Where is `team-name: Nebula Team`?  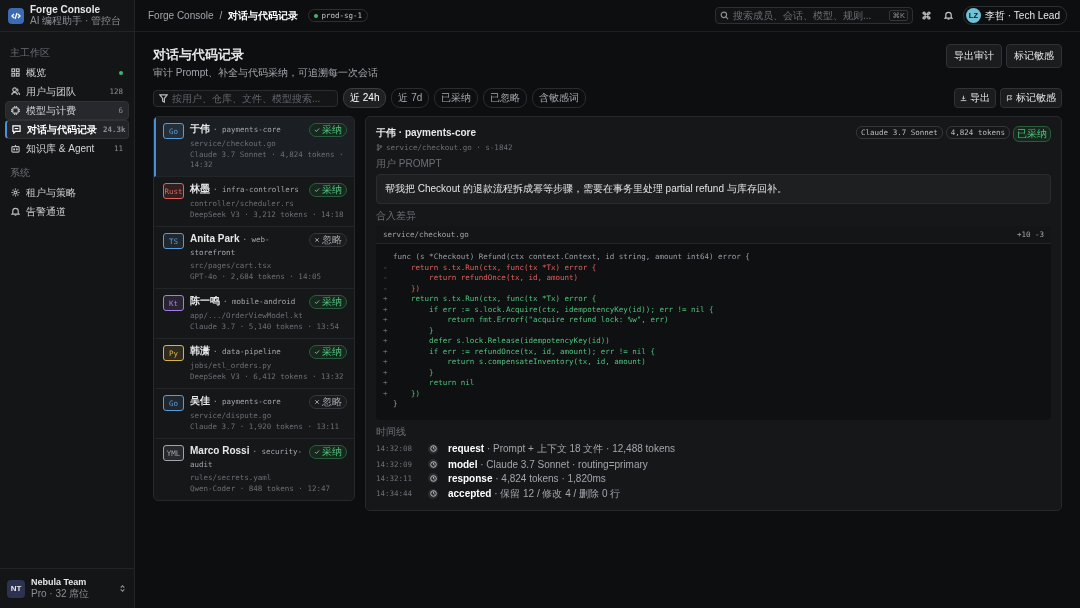
team-name: Nebula Team is located at coordinates (59, 581).